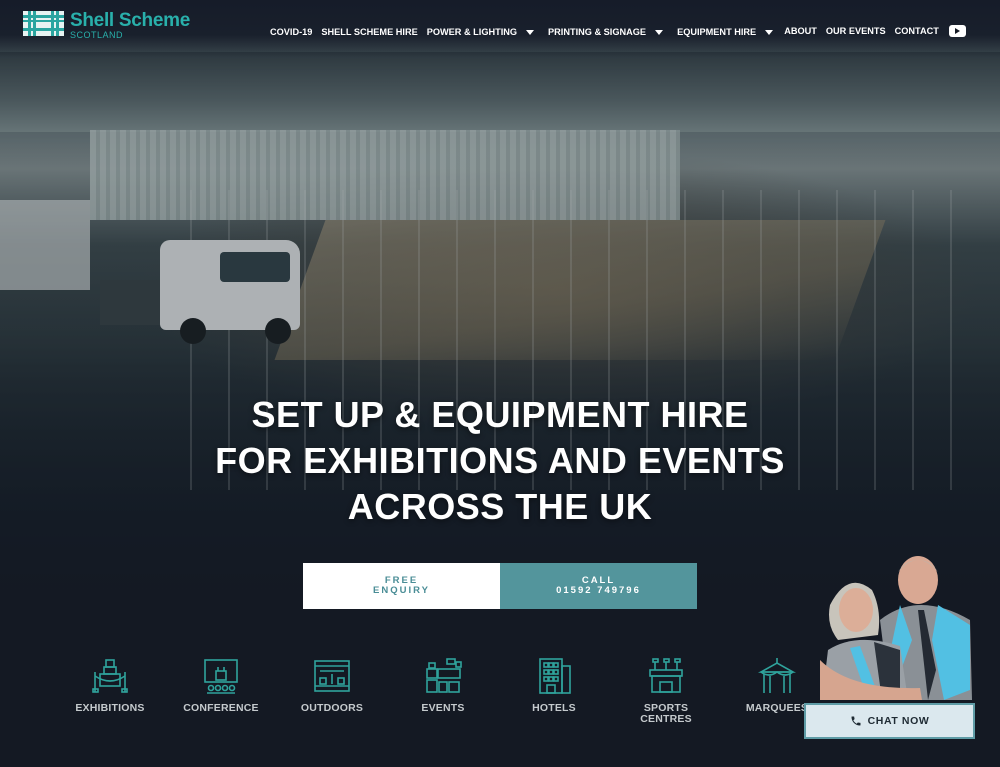 This screenshot has height=767, width=1000. I want to click on category-conference: CONFERENCE, so click(221, 685).